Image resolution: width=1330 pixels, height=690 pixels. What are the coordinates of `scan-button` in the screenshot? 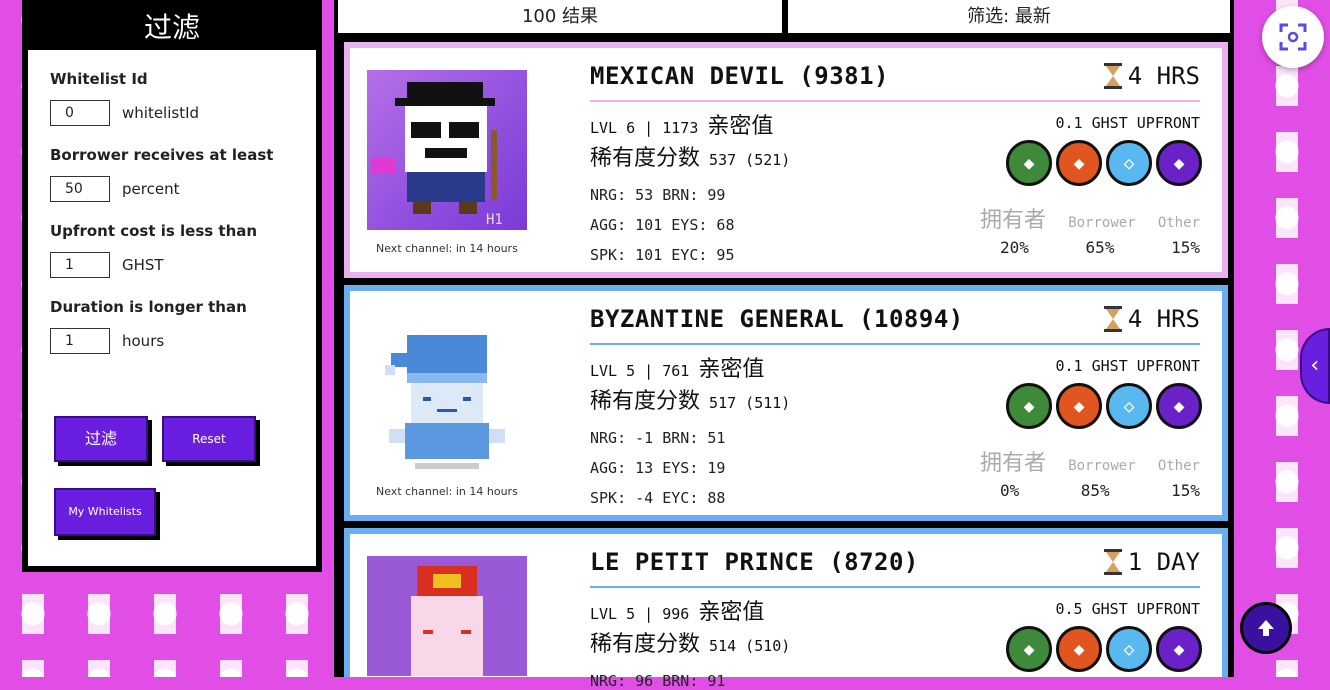 It's located at (1293, 37).